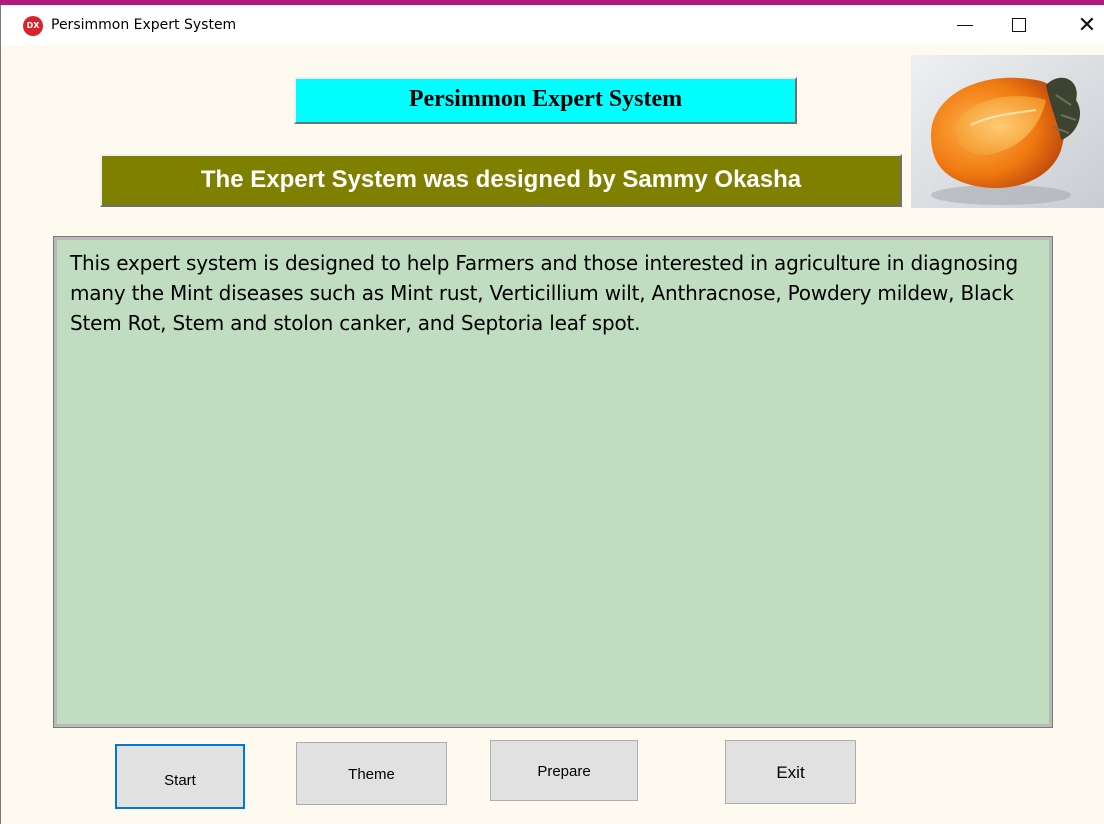 The height and width of the screenshot is (824, 1104). I want to click on close-button: ✕, so click(1084, 25).